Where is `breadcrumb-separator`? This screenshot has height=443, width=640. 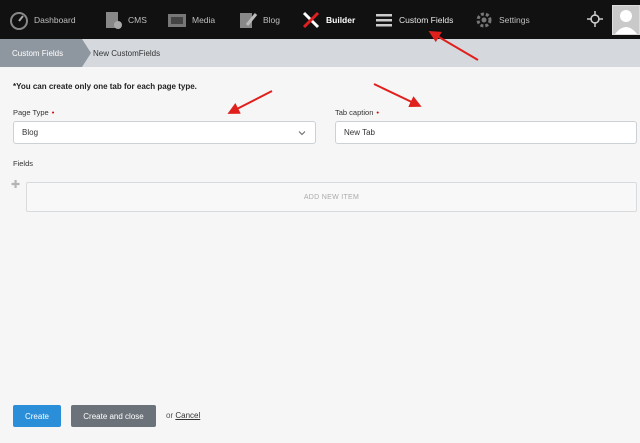 breadcrumb-separator is located at coordinates (86, 53).